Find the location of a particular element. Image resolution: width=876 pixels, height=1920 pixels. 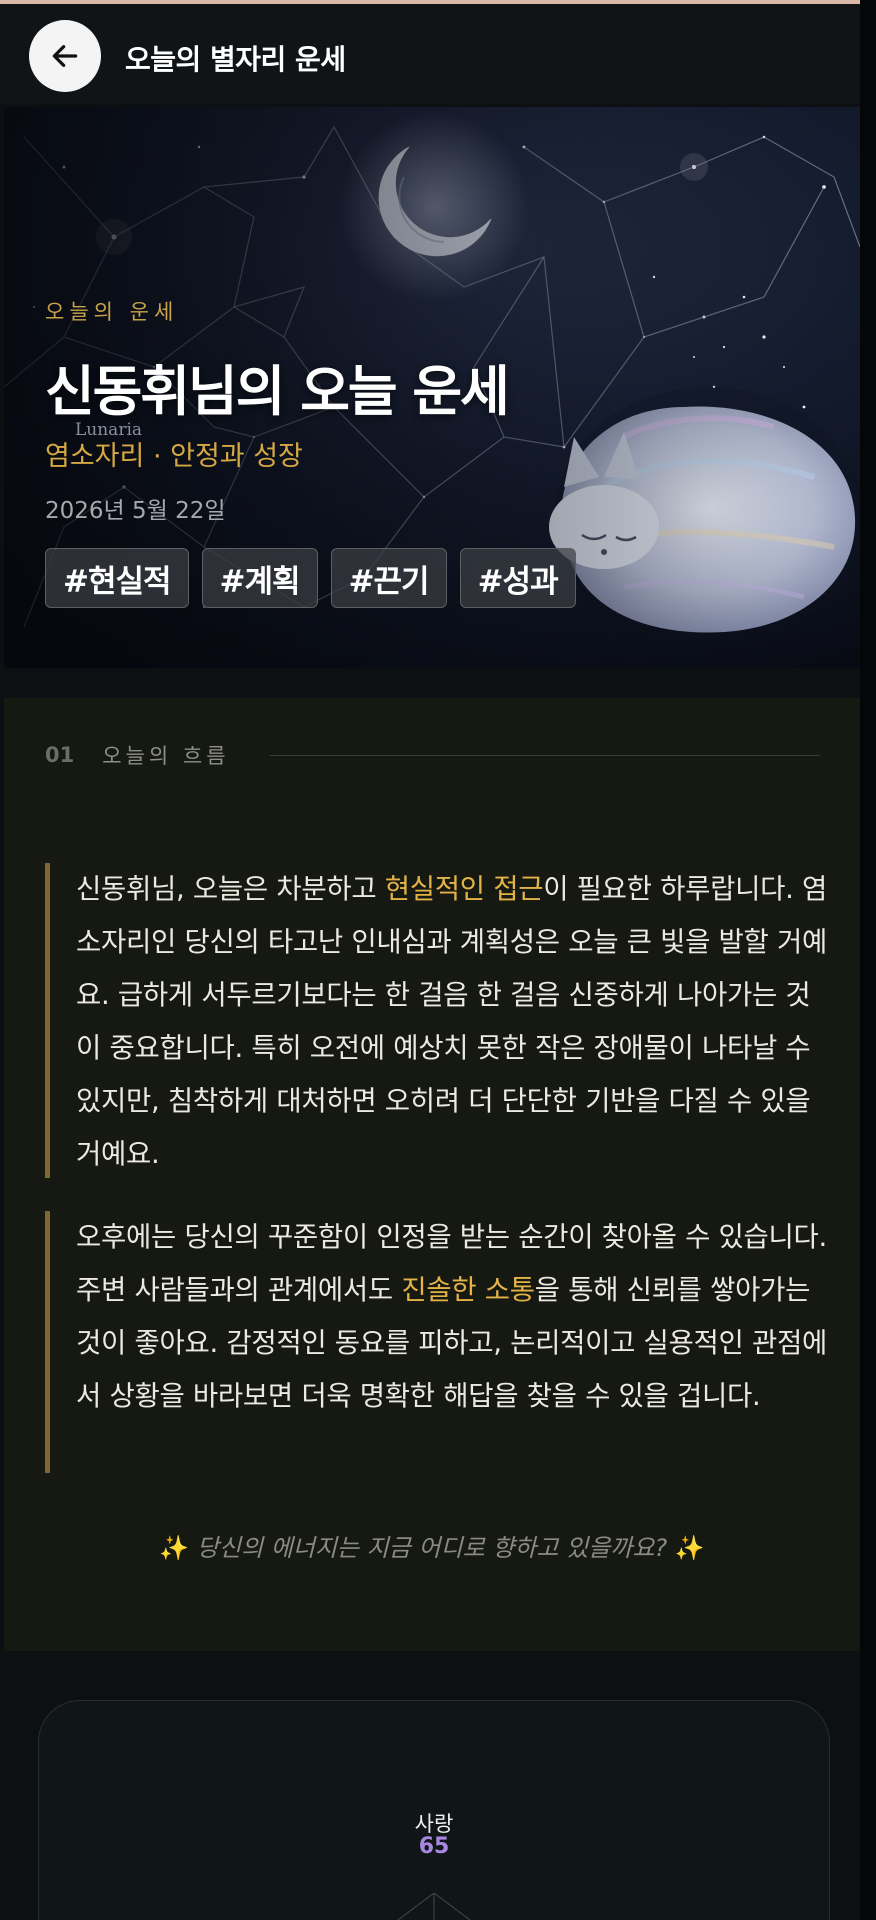

top-app-bar: 오늘의 별자리 운세 is located at coordinates (430, 54).